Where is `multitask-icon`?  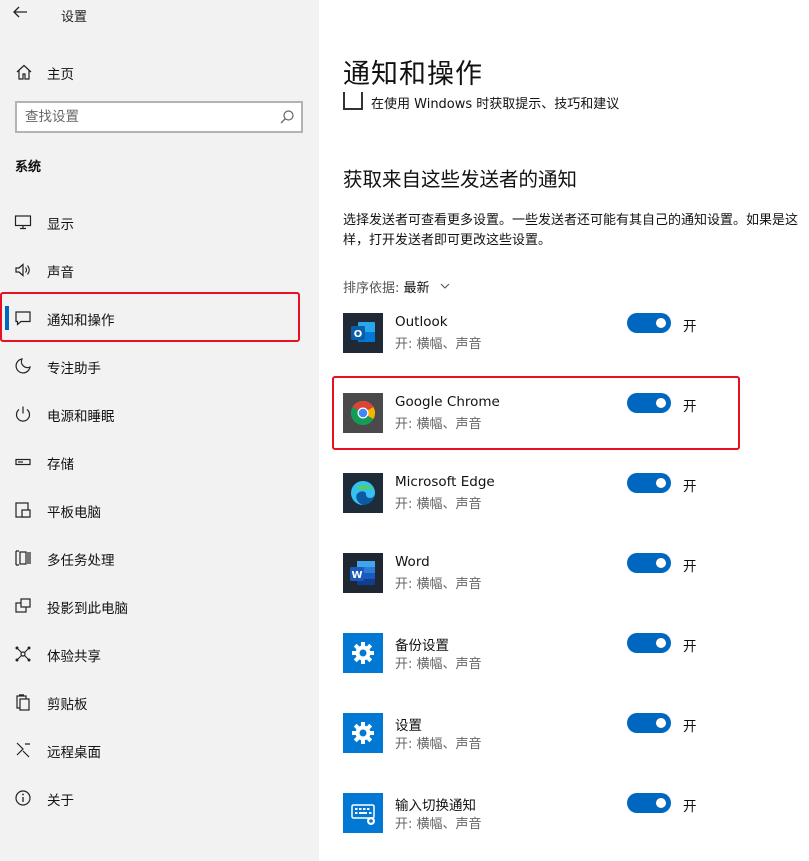 multitask-icon is located at coordinates (23, 558).